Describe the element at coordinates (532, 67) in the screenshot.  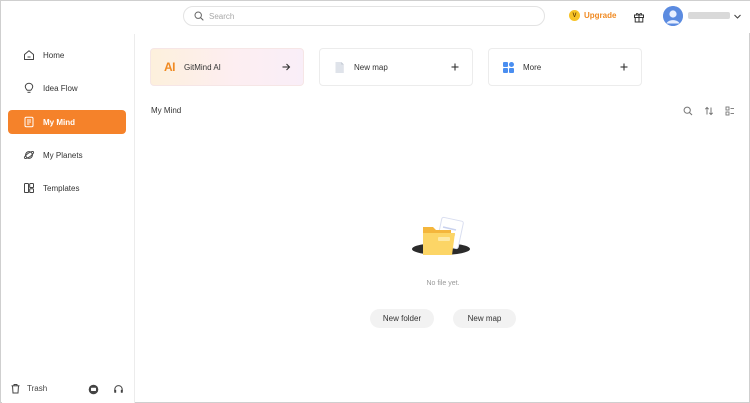
I see `more-label: More` at that location.